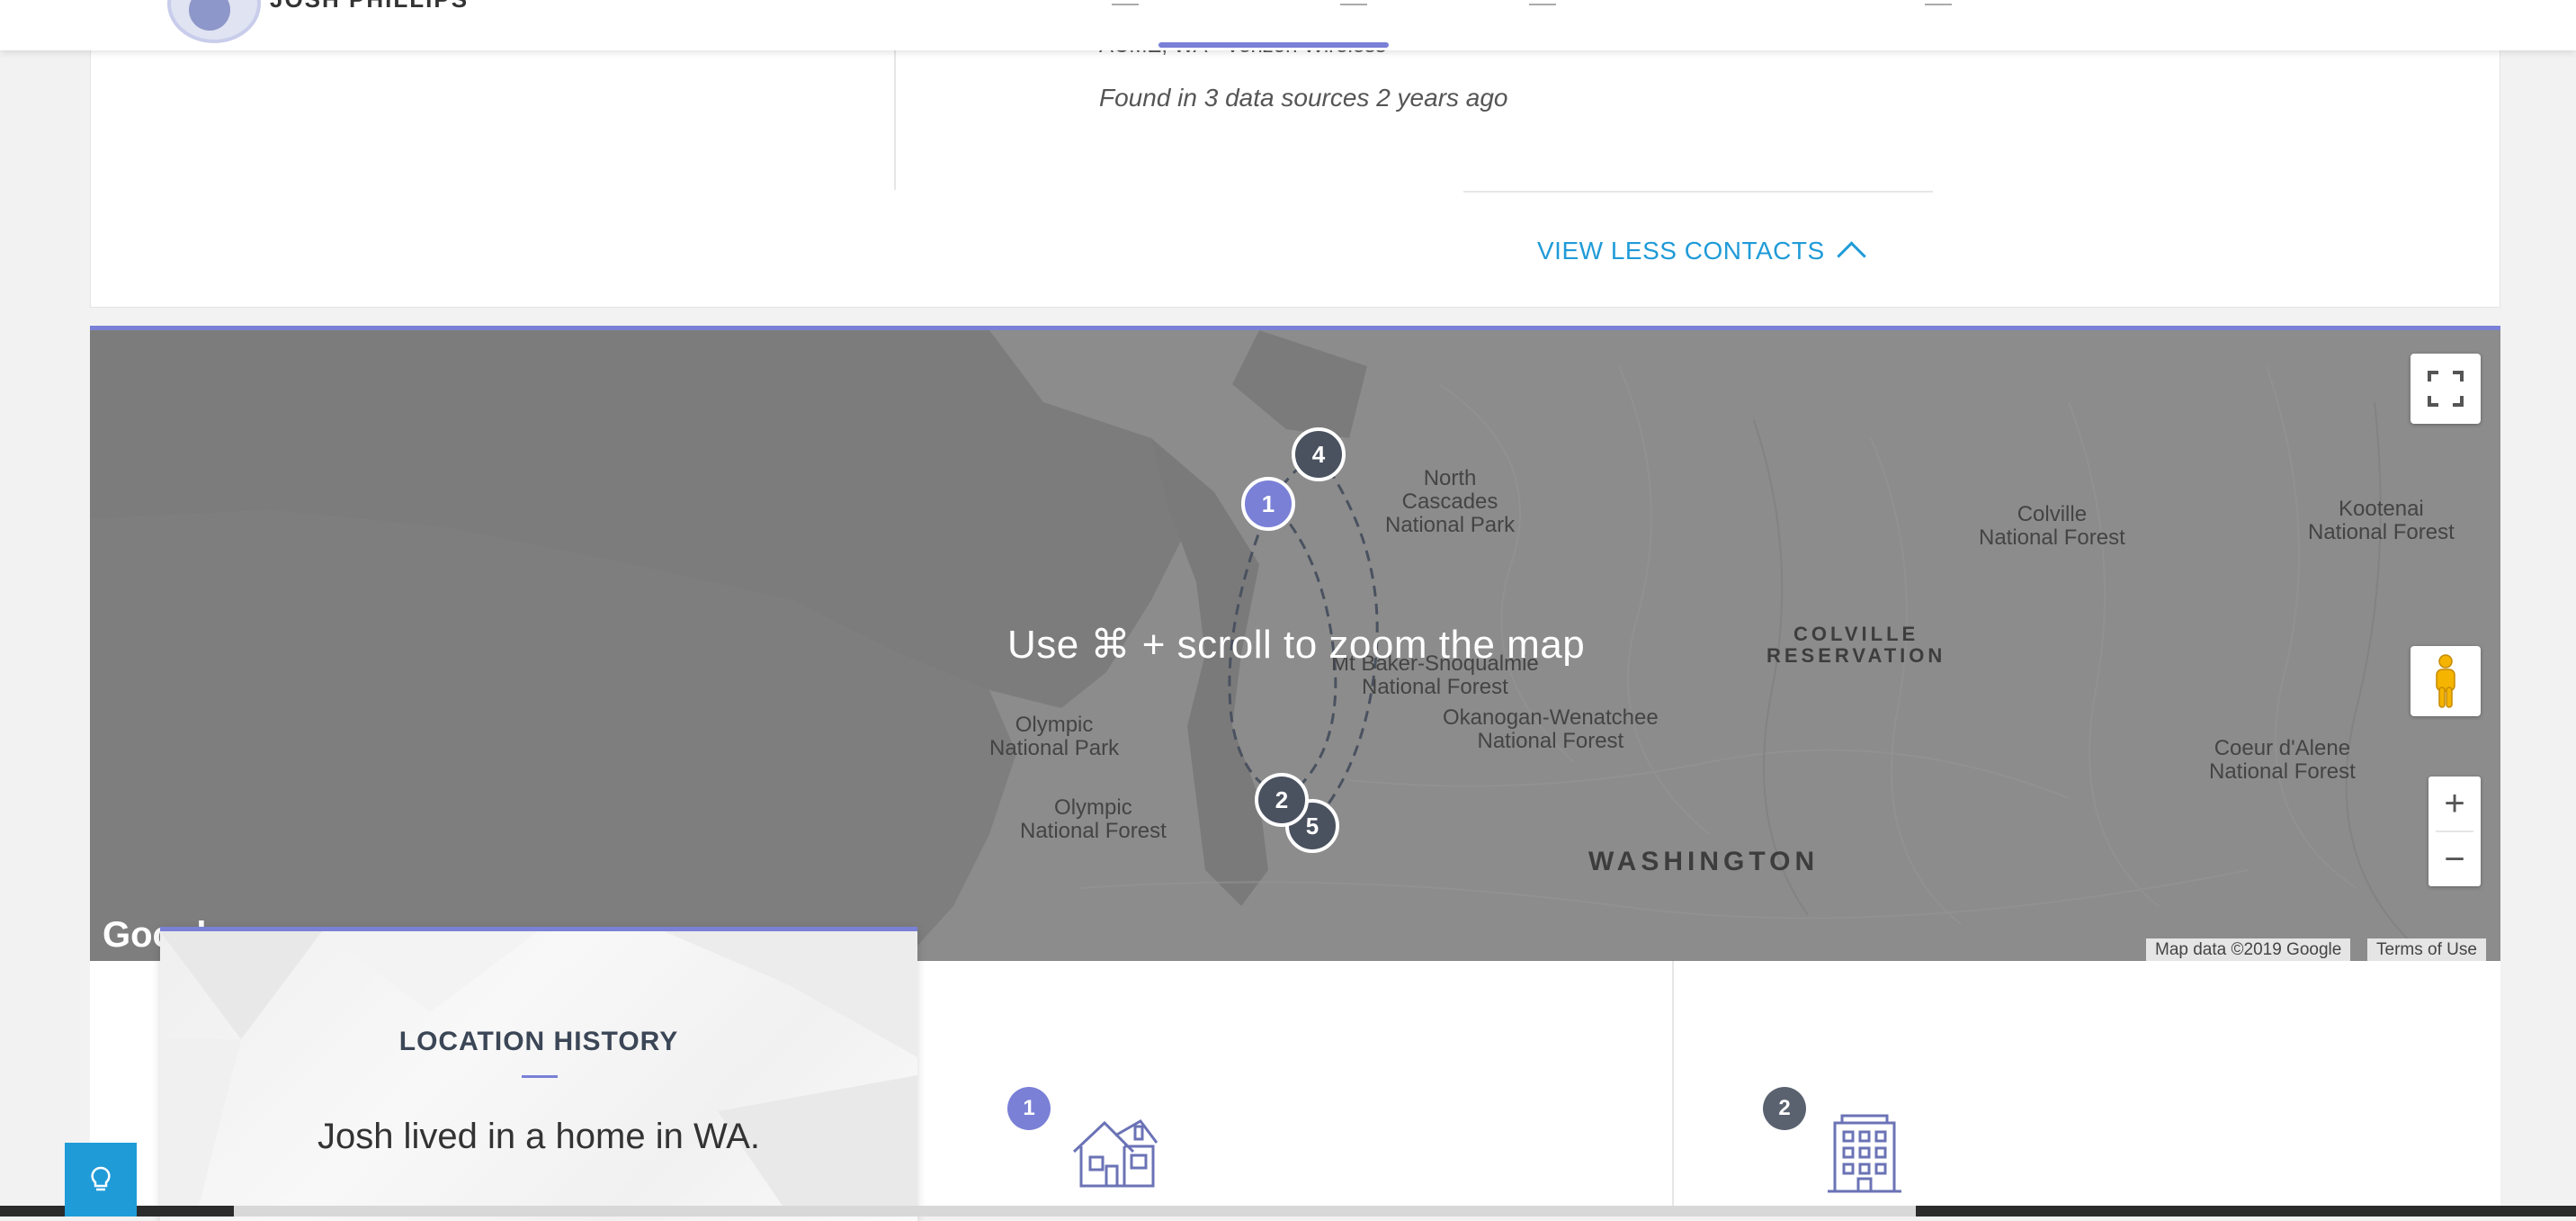 Image resolution: width=2576 pixels, height=1221 pixels. What do you see at coordinates (2454, 859) in the screenshot?
I see `zoom-out-button: −` at bounding box center [2454, 859].